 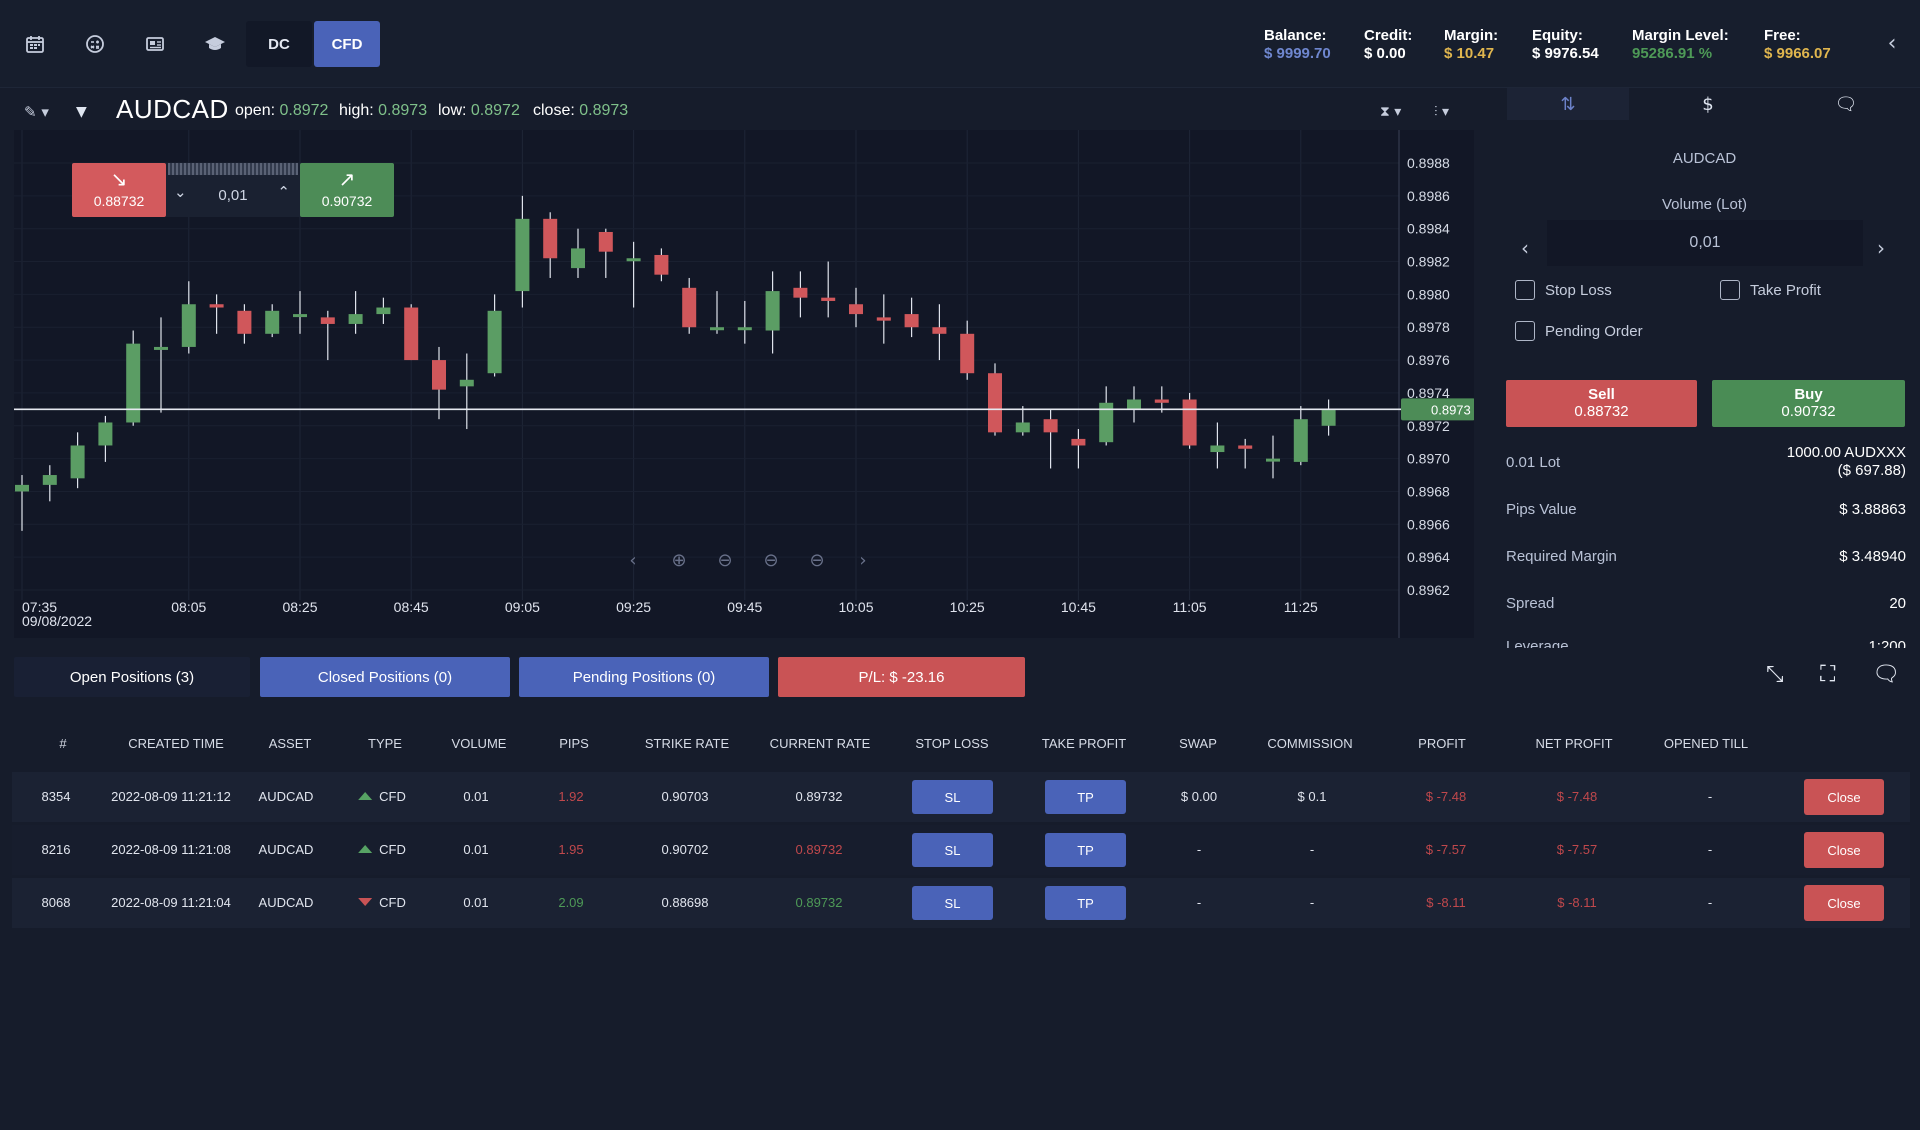 I want to click on education-icon, so click(x=215, y=44).